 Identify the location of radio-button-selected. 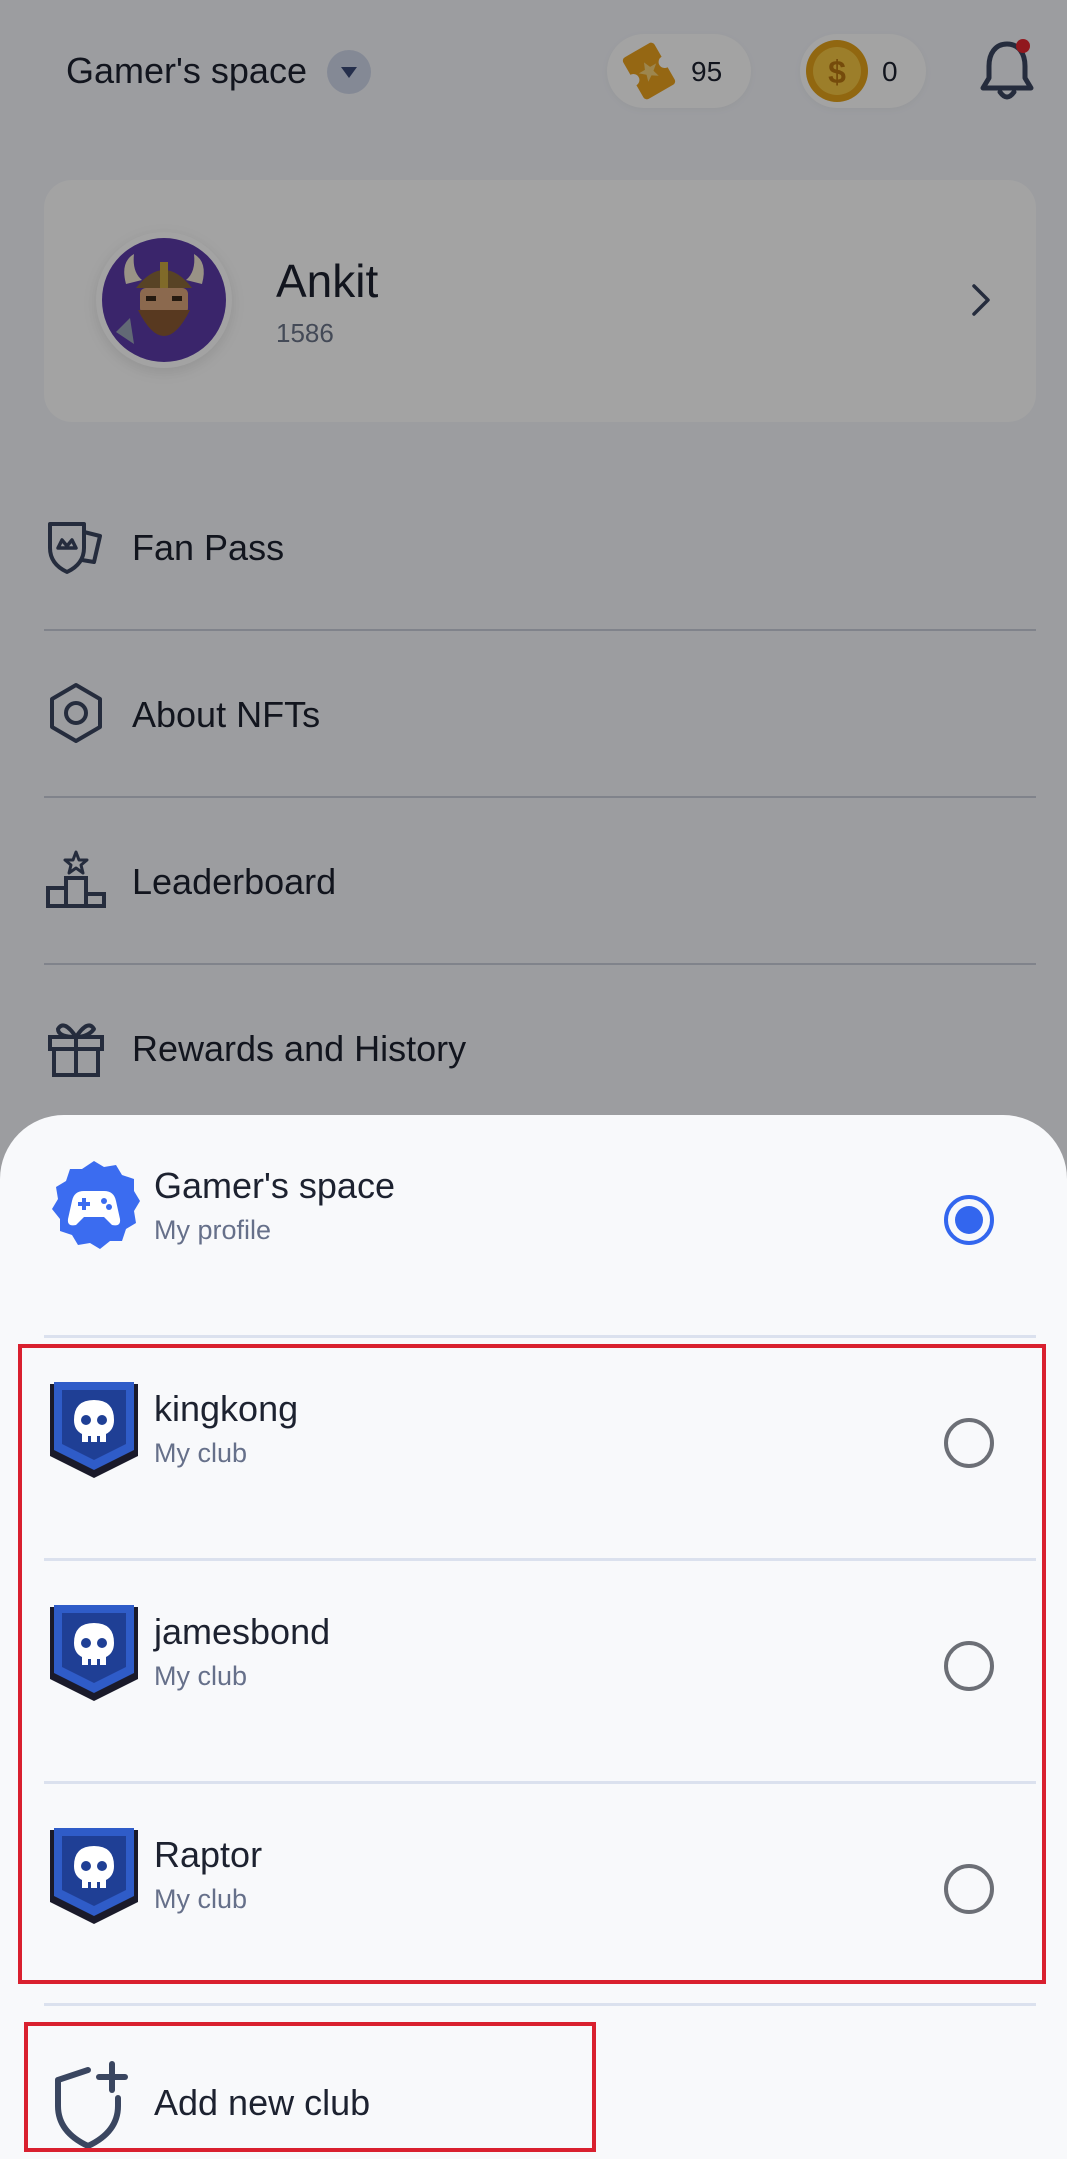
(969, 1220).